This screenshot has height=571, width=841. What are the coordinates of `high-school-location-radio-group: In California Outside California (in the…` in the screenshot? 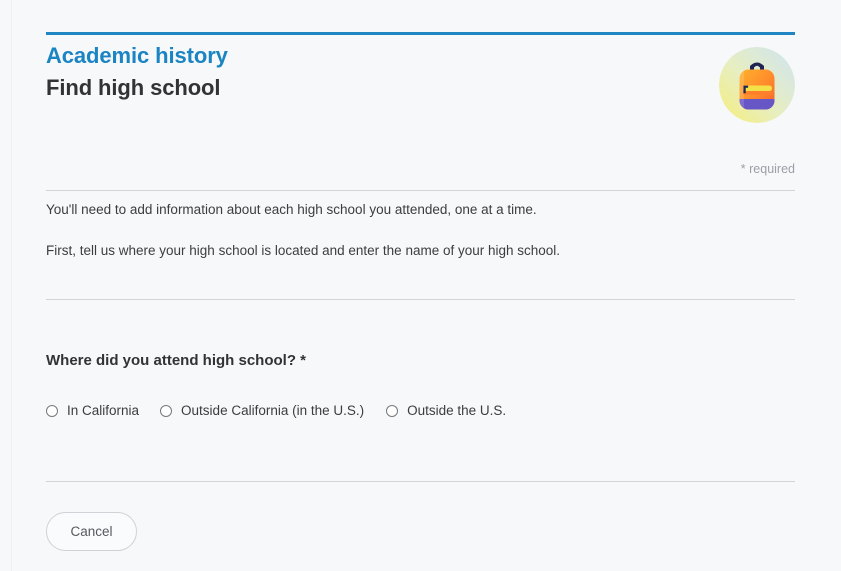 It's located at (420, 411).